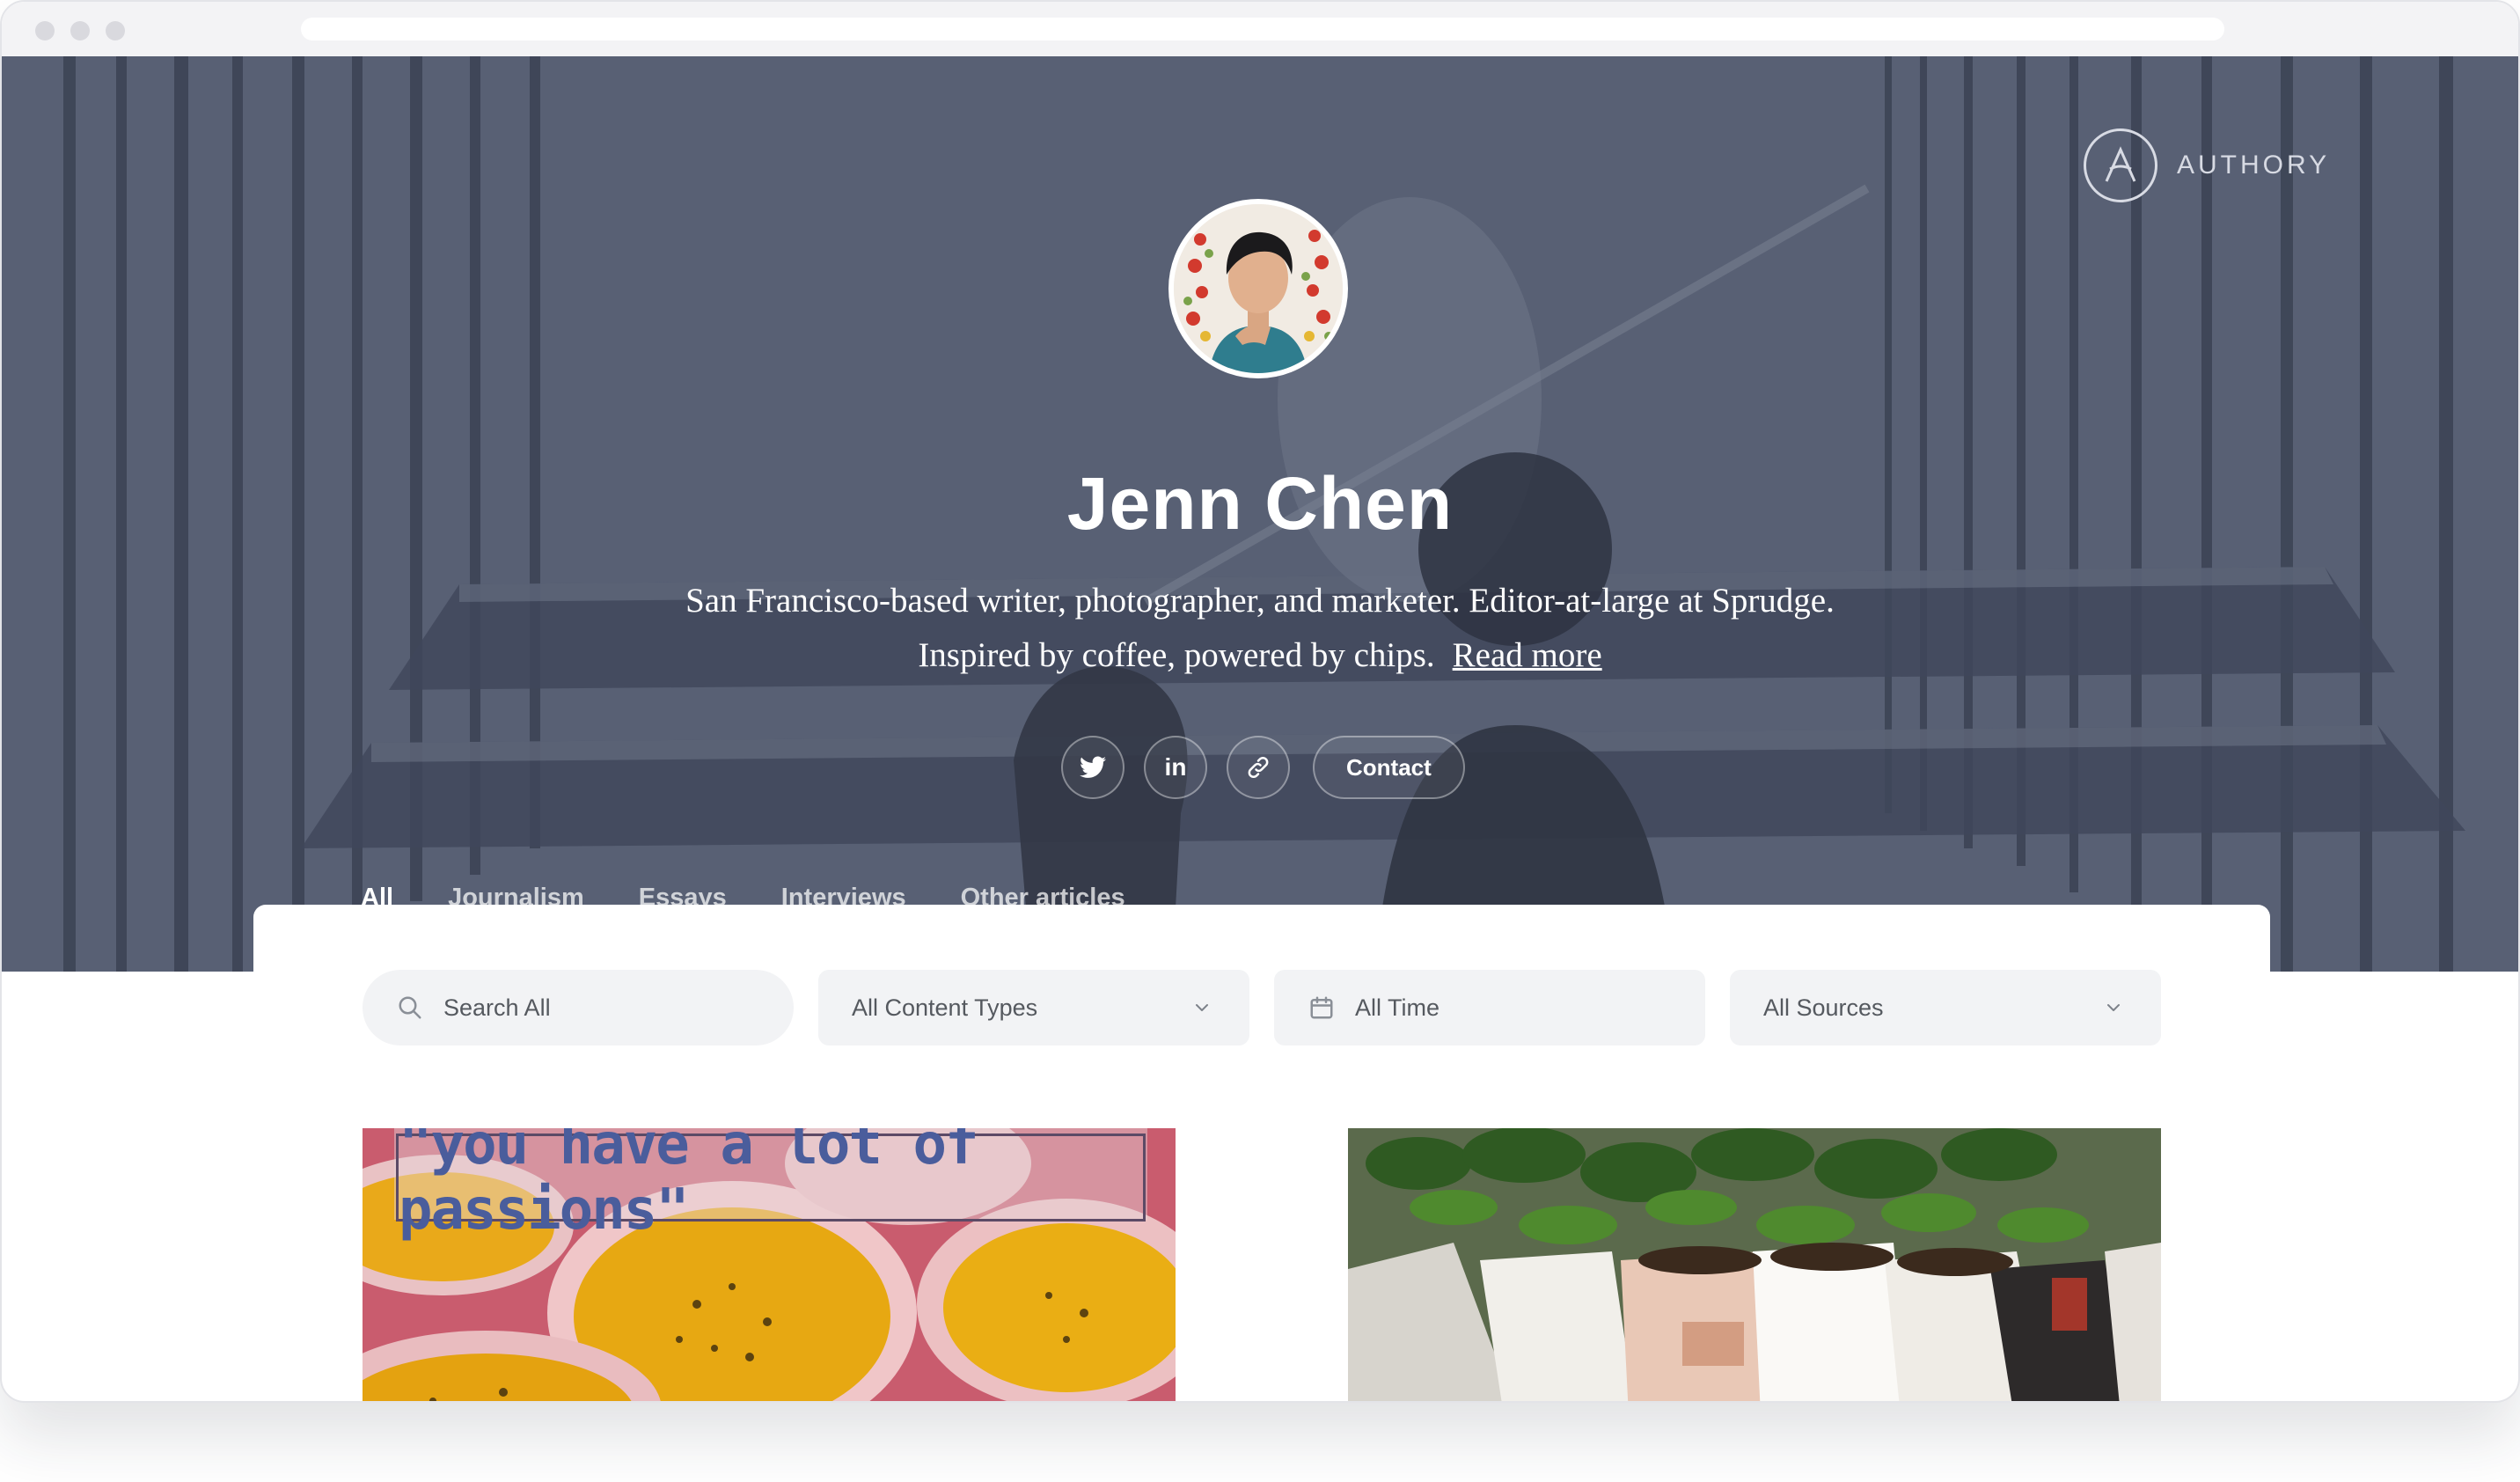 Image resolution: width=2520 pixels, height=1482 pixels. What do you see at coordinates (410, 1008) in the screenshot?
I see `search-icon` at bounding box center [410, 1008].